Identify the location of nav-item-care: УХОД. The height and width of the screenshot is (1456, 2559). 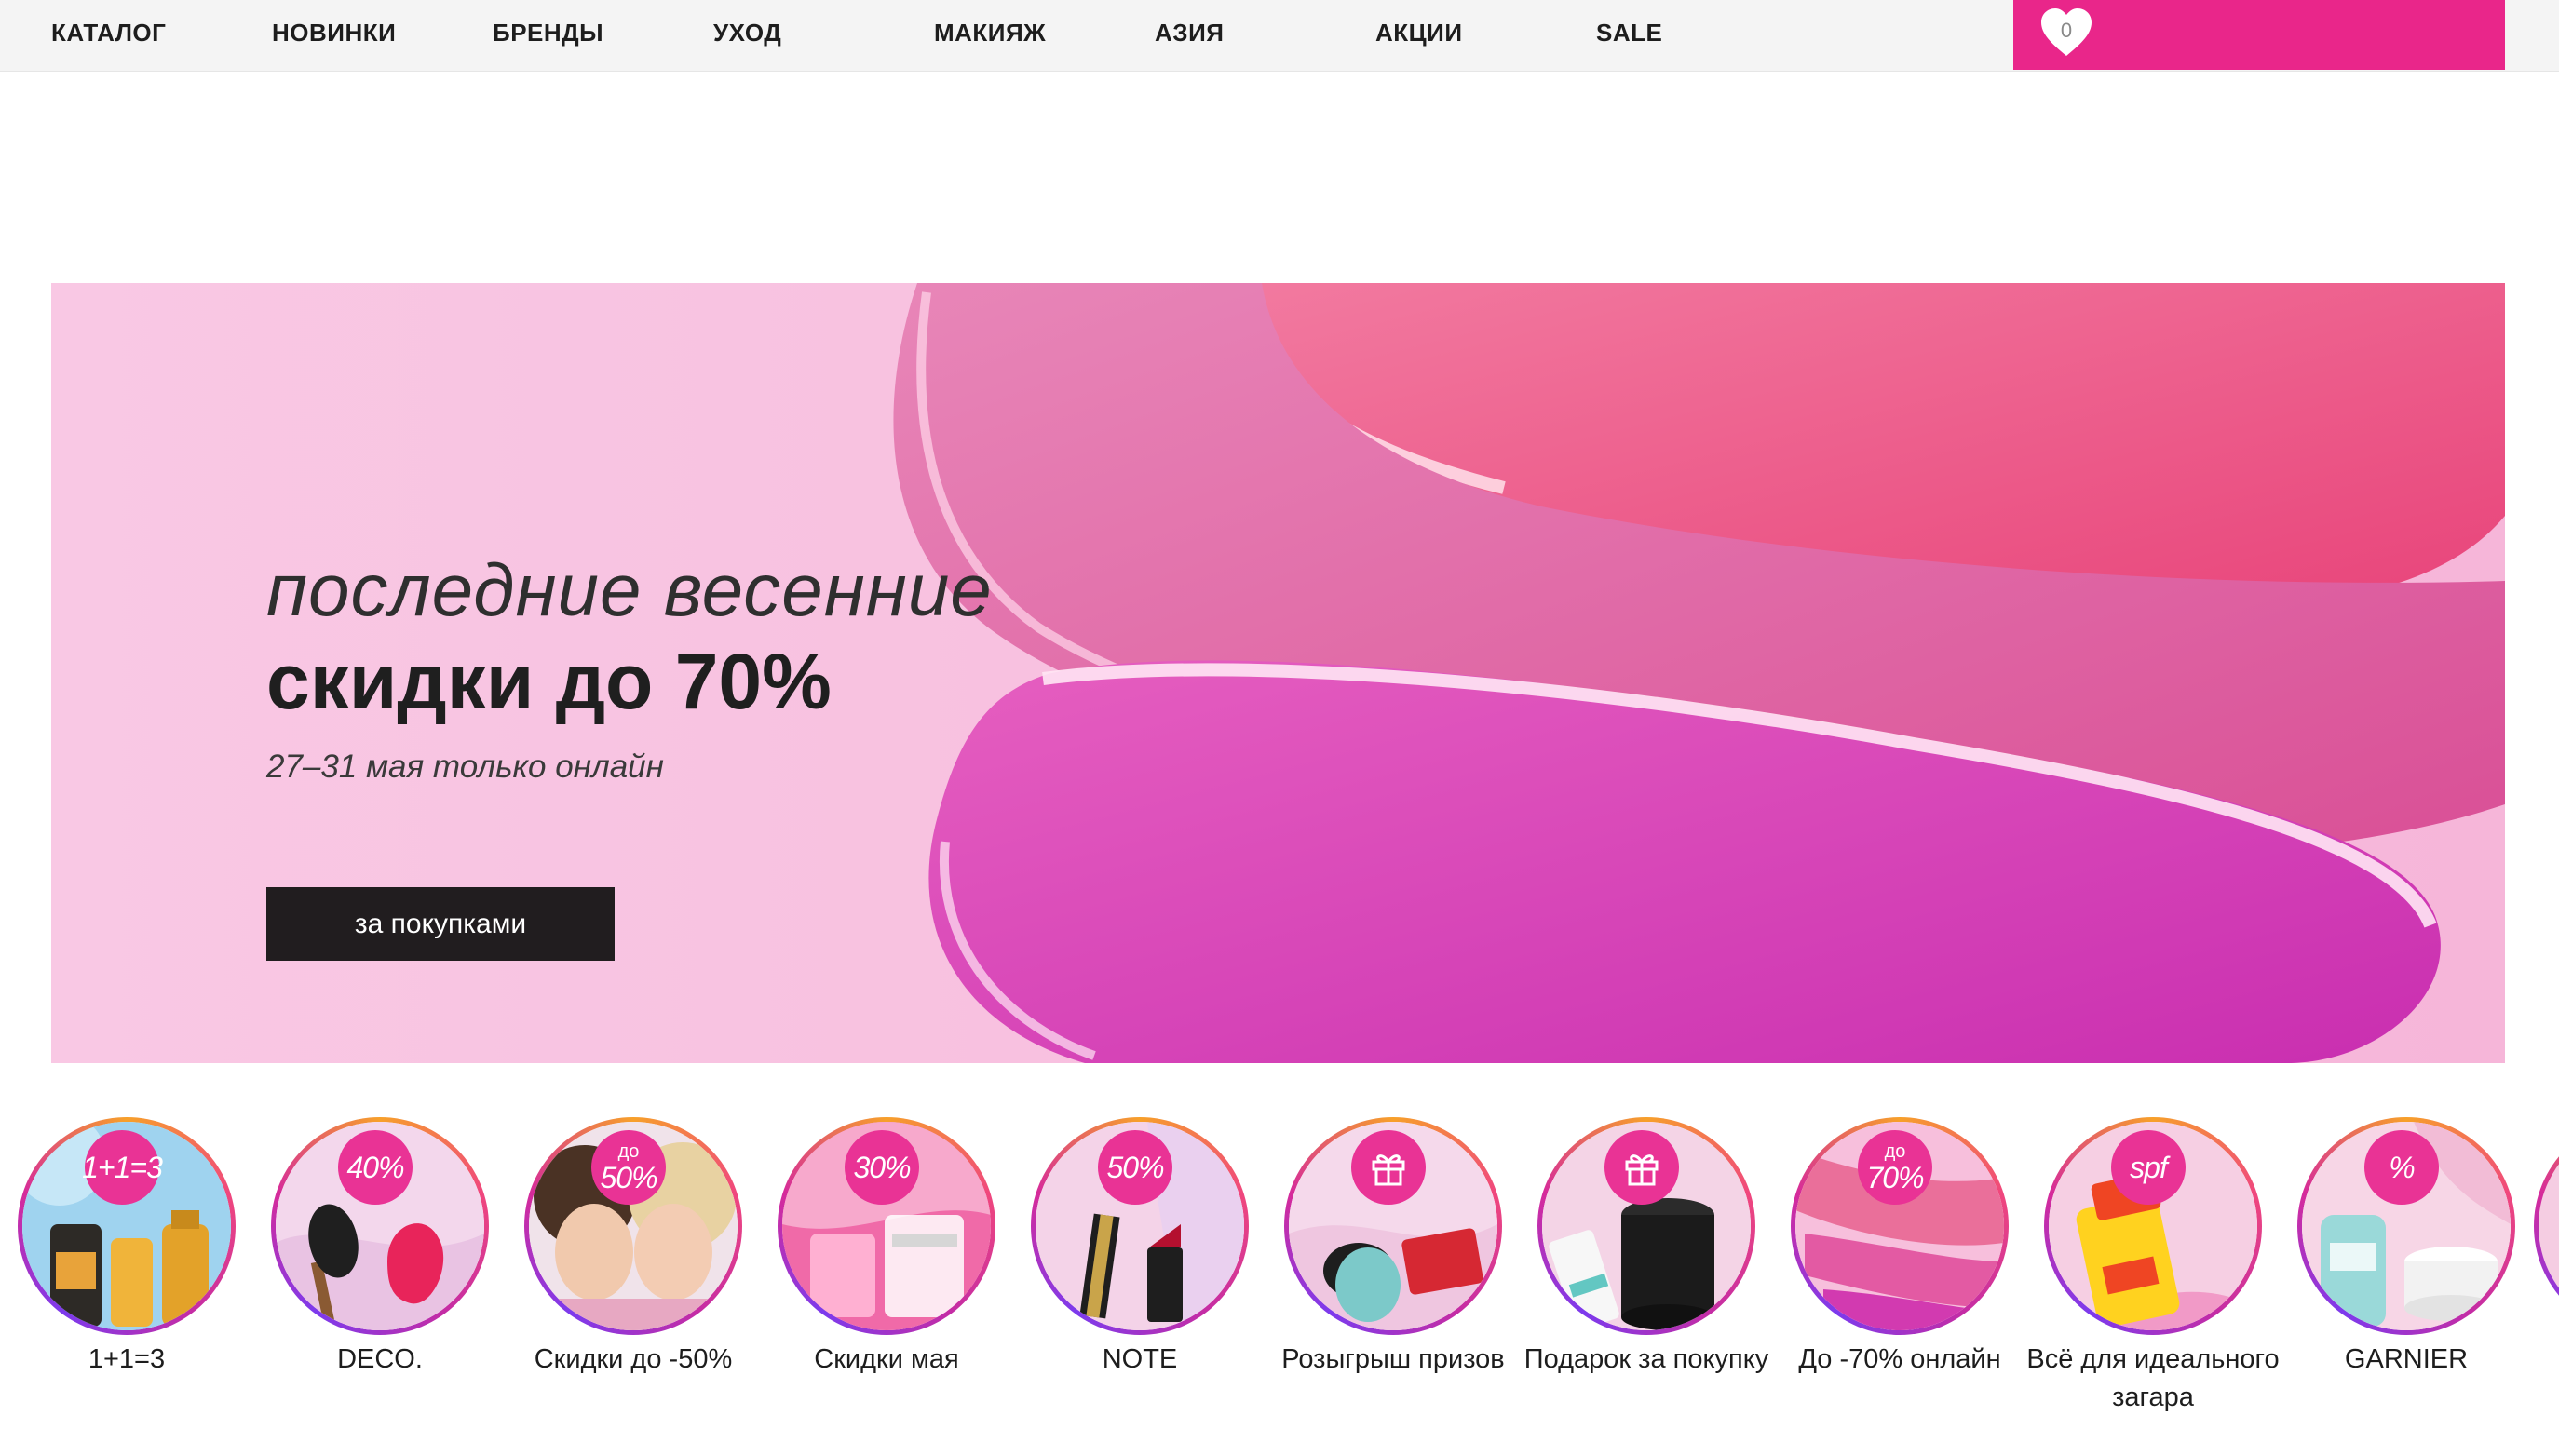
(747, 32).